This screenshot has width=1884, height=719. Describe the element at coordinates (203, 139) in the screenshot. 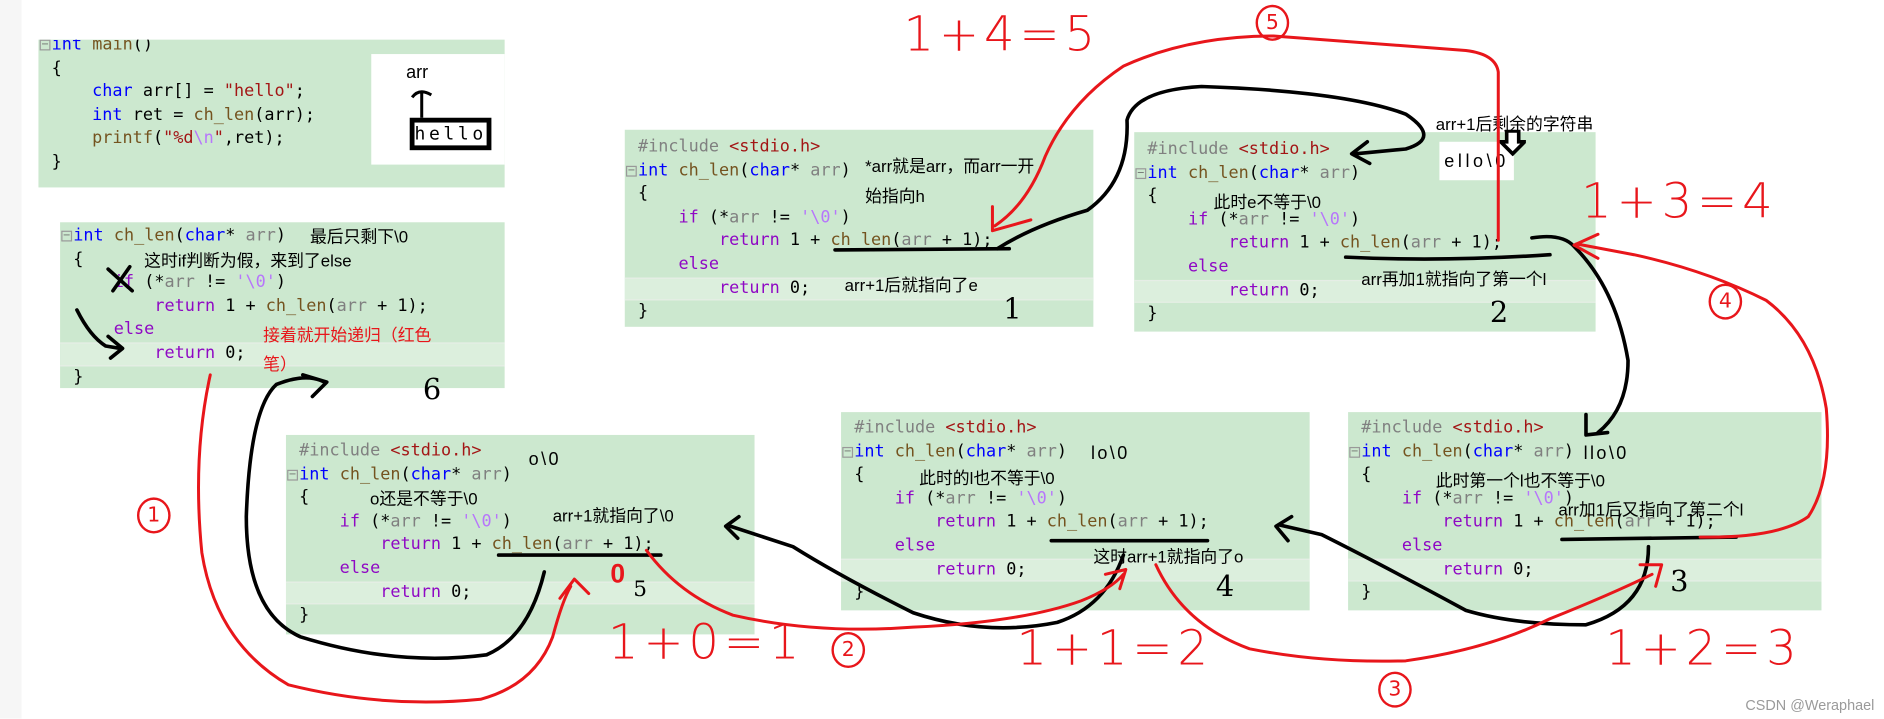

I see `code-token: \n` at that location.